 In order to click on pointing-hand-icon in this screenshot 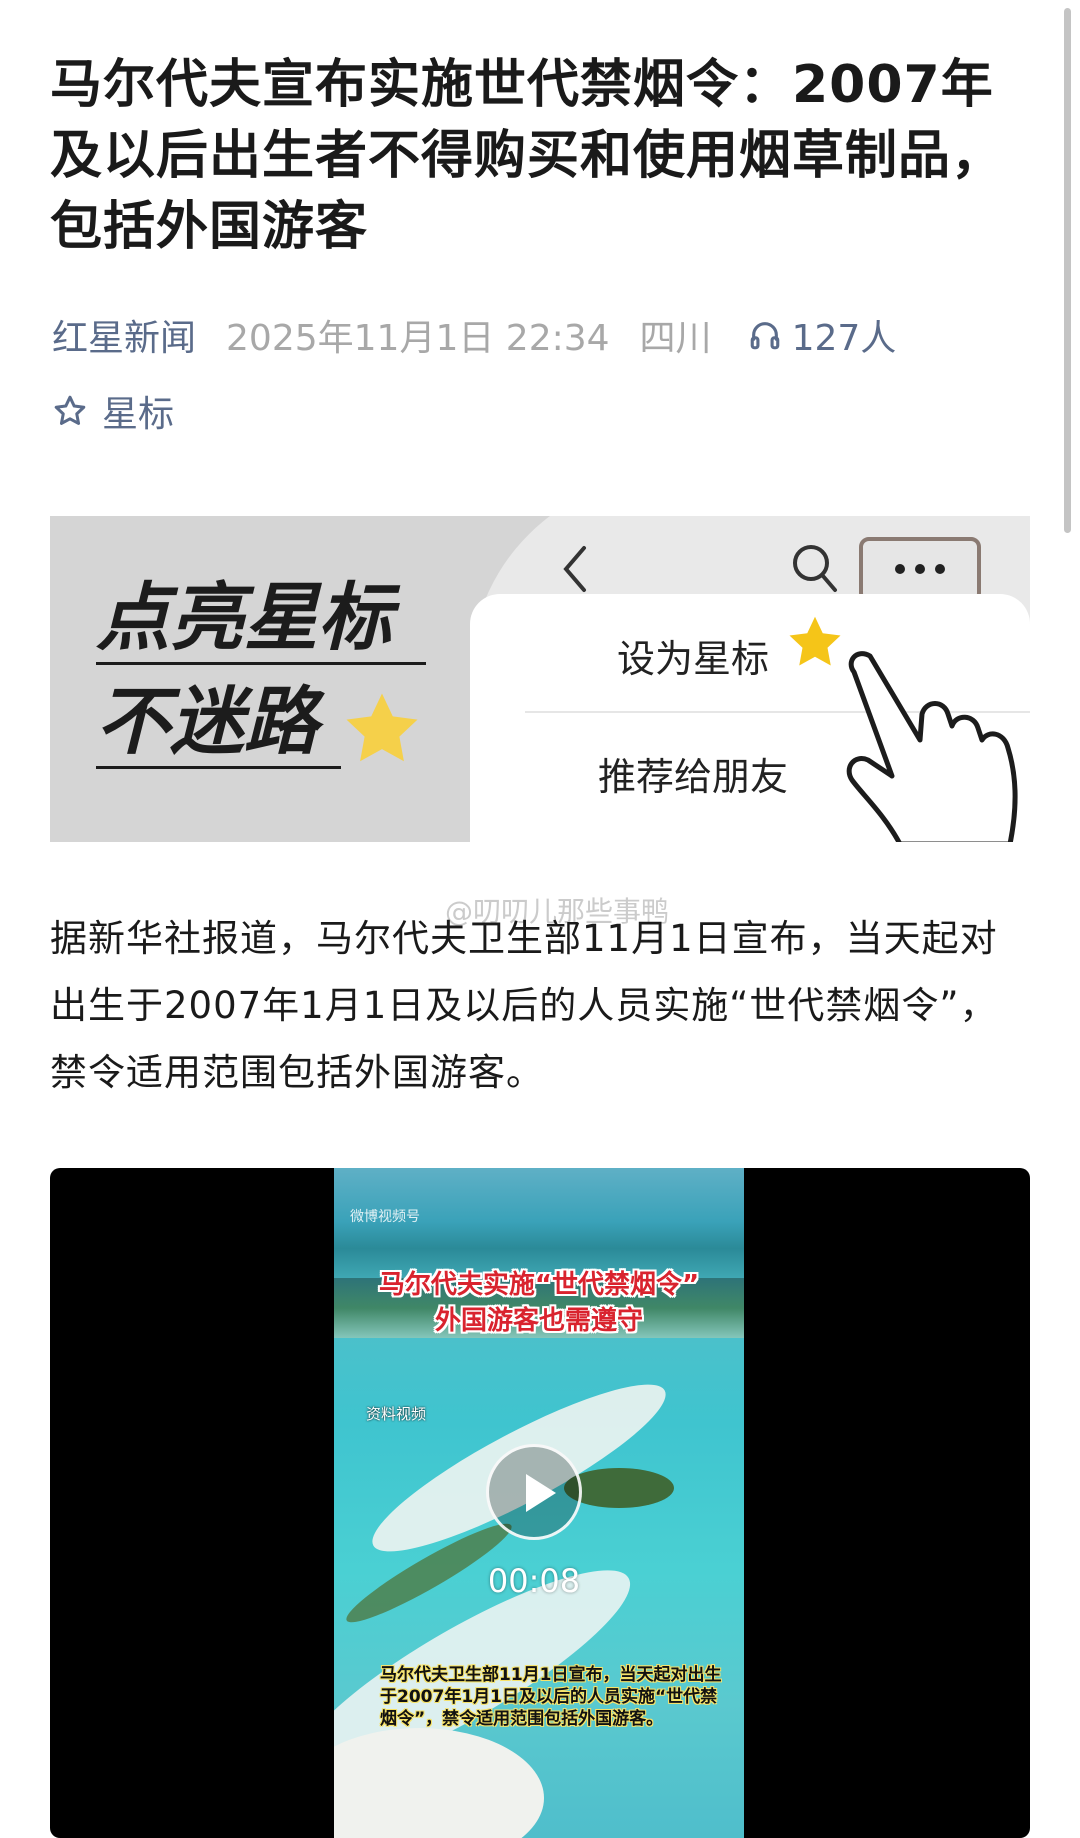, I will do `click(932, 746)`.